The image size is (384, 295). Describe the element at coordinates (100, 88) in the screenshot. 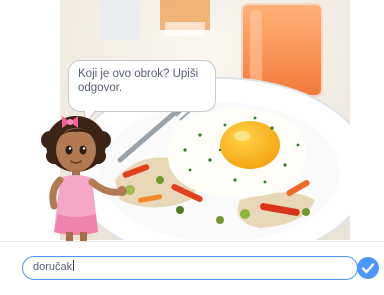

I see `question-line-2: odgovor.` at that location.